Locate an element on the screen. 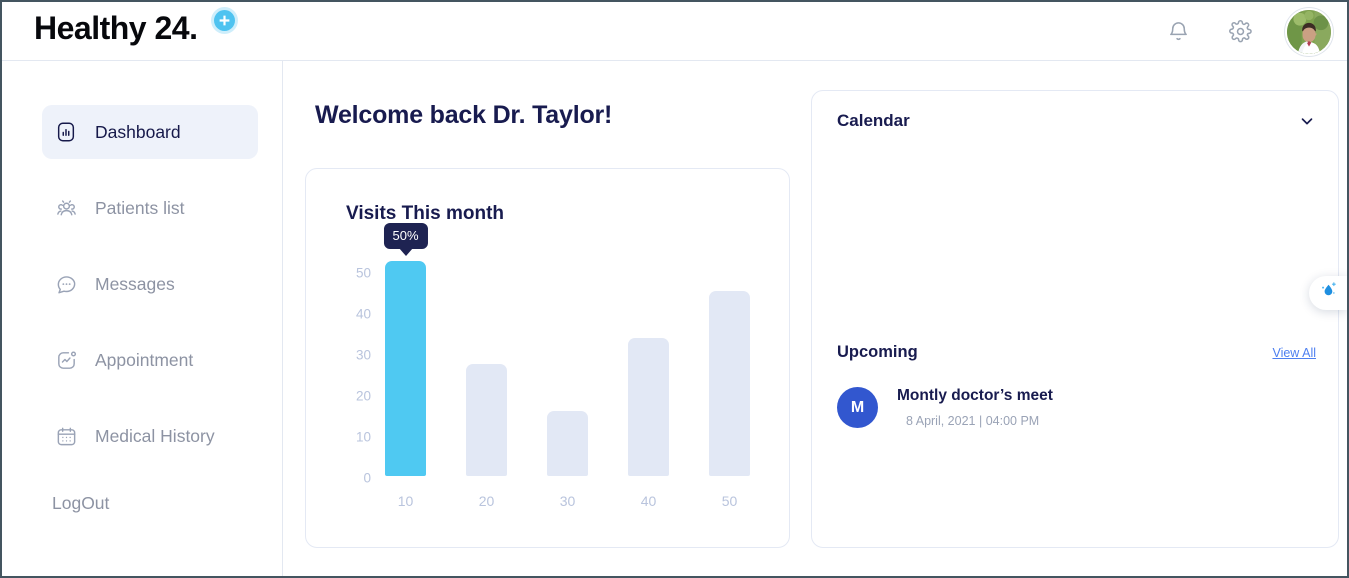  view-all-link: View All is located at coordinates (1294, 353).